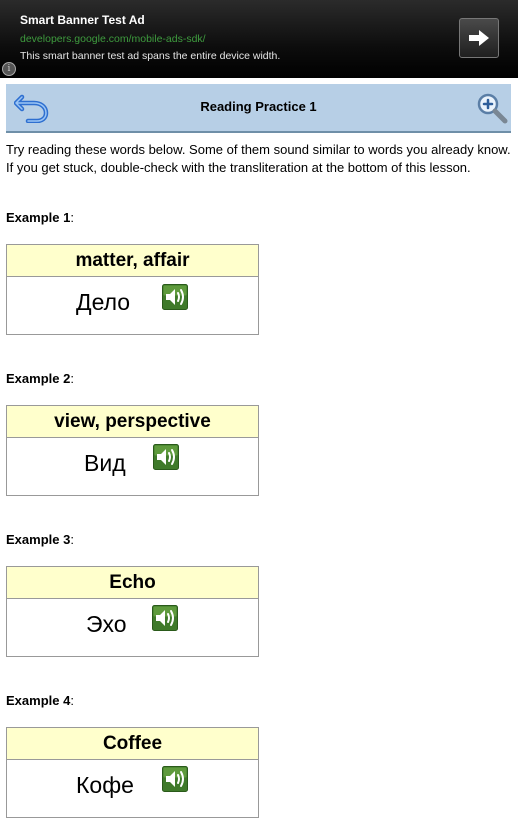 This screenshot has height=818, width=518. Describe the element at coordinates (40, 378) in the screenshot. I see `example-label-2: Example 2:` at that location.